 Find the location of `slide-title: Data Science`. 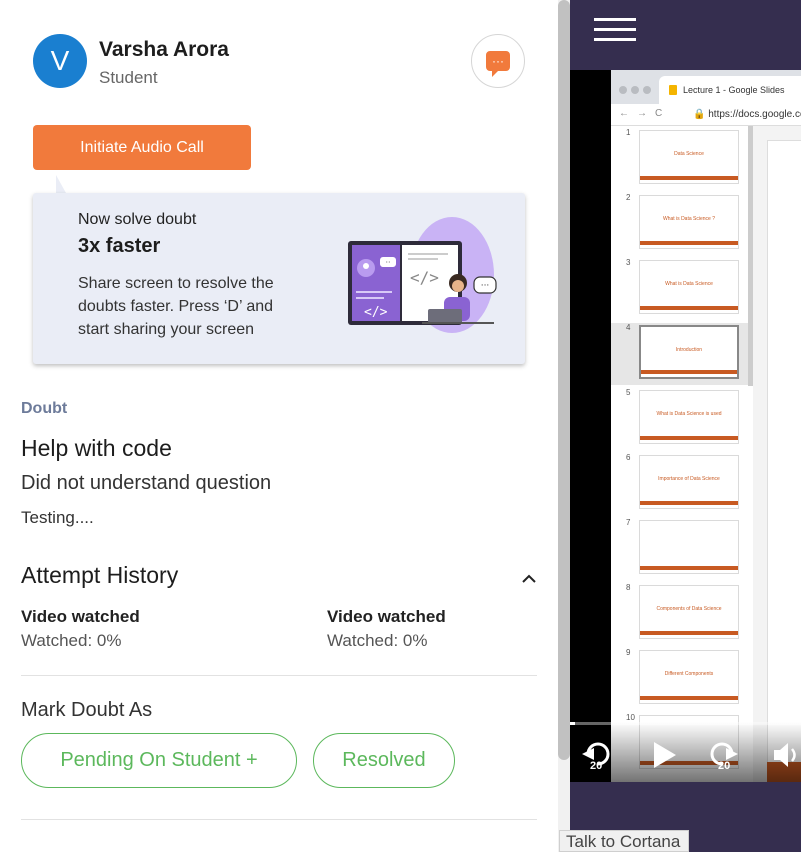

slide-title: Data Science is located at coordinates (689, 154).